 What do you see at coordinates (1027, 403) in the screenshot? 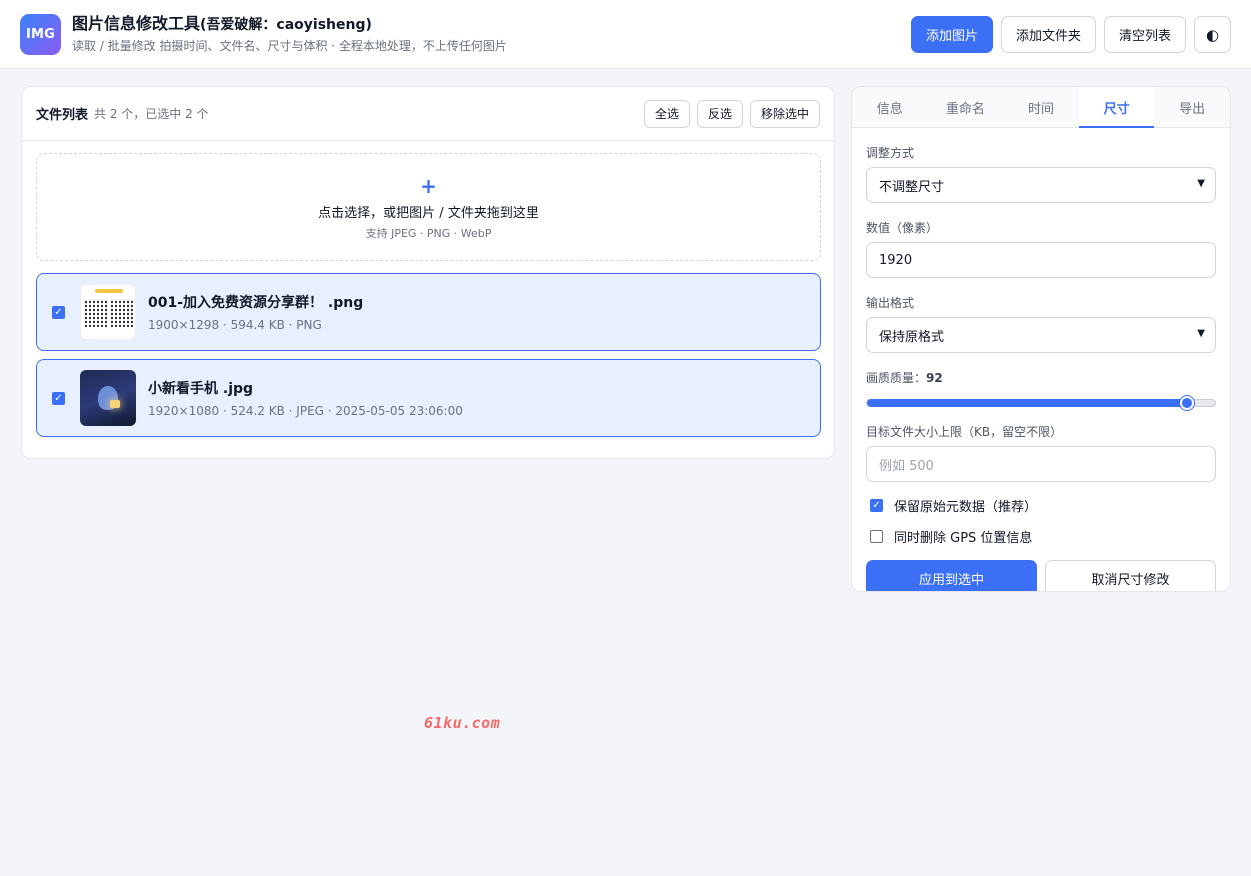
I see `quality-slider-fill` at bounding box center [1027, 403].